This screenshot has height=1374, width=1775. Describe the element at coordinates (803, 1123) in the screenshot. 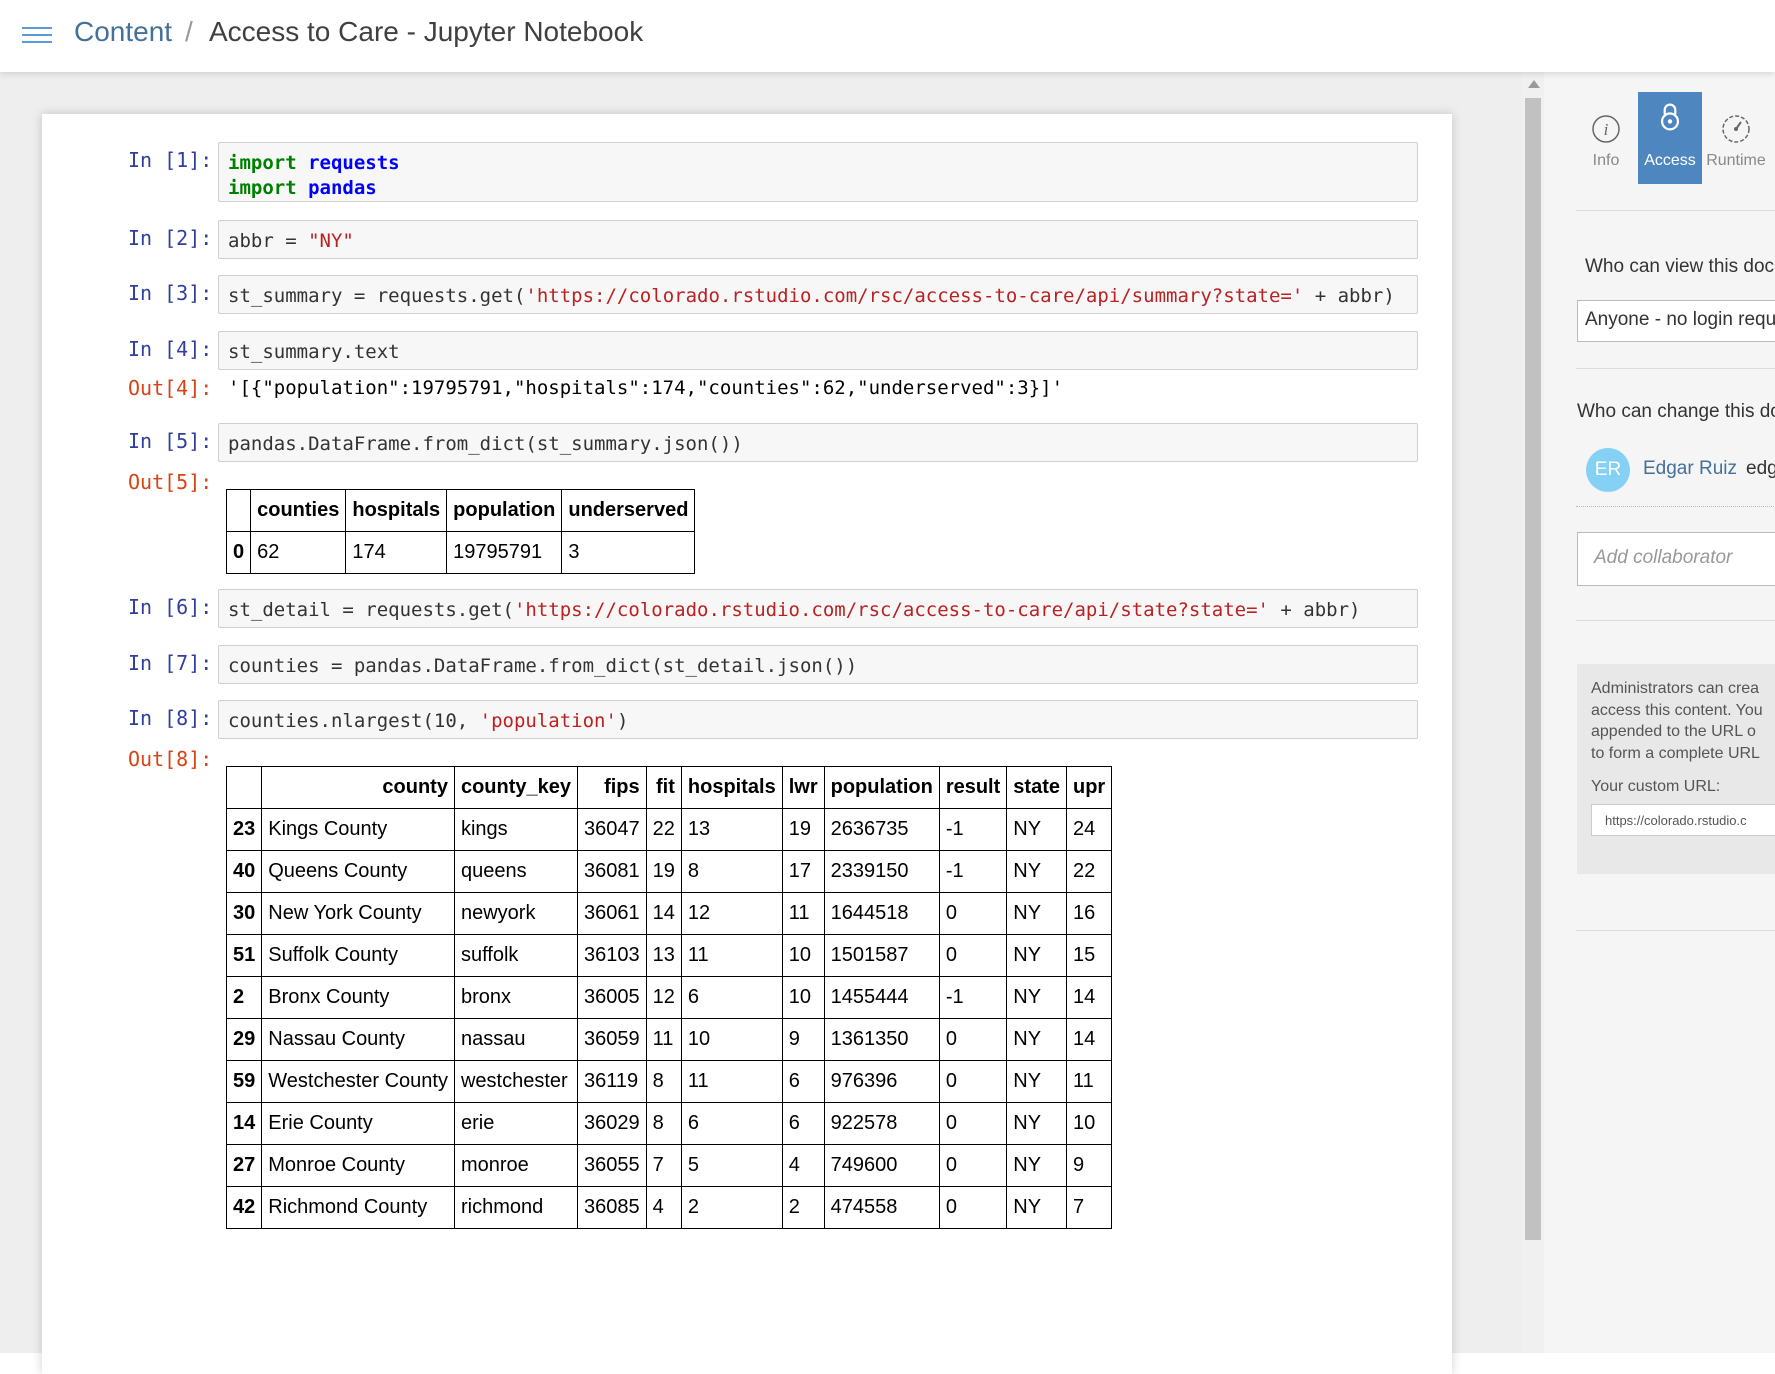

I see `table-cell: 6` at that location.